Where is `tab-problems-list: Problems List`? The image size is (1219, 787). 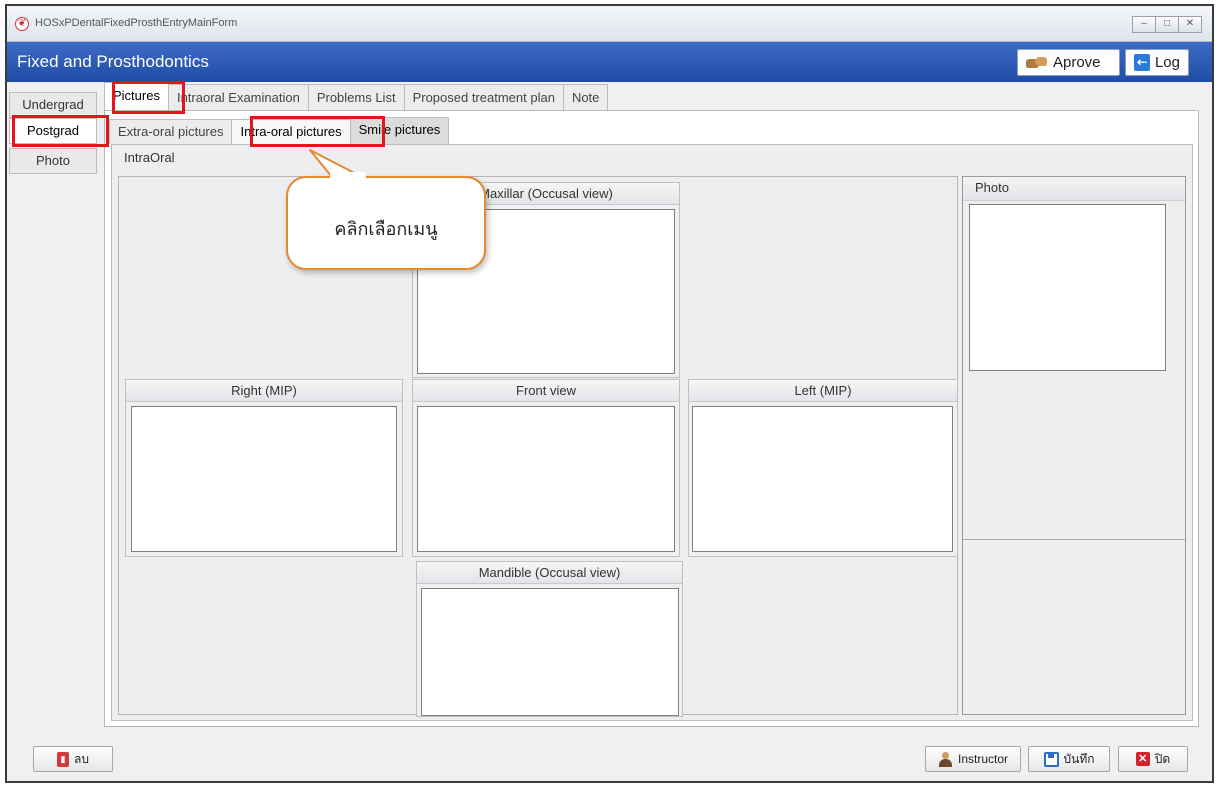 tab-problems-list: Problems List is located at coordinates (356, 97).